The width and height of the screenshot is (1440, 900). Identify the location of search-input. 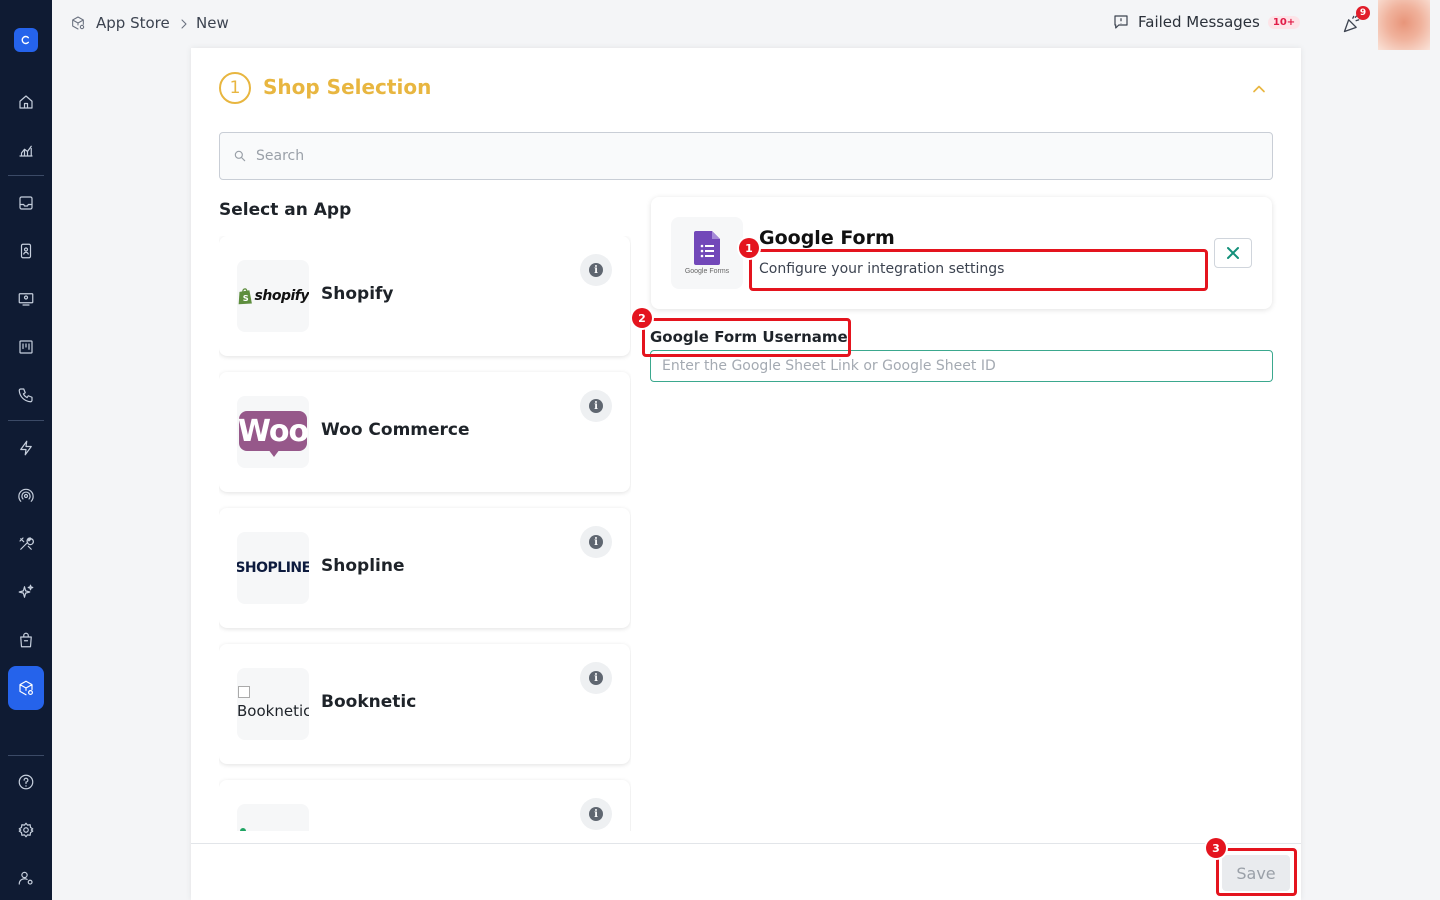
(706, 156).